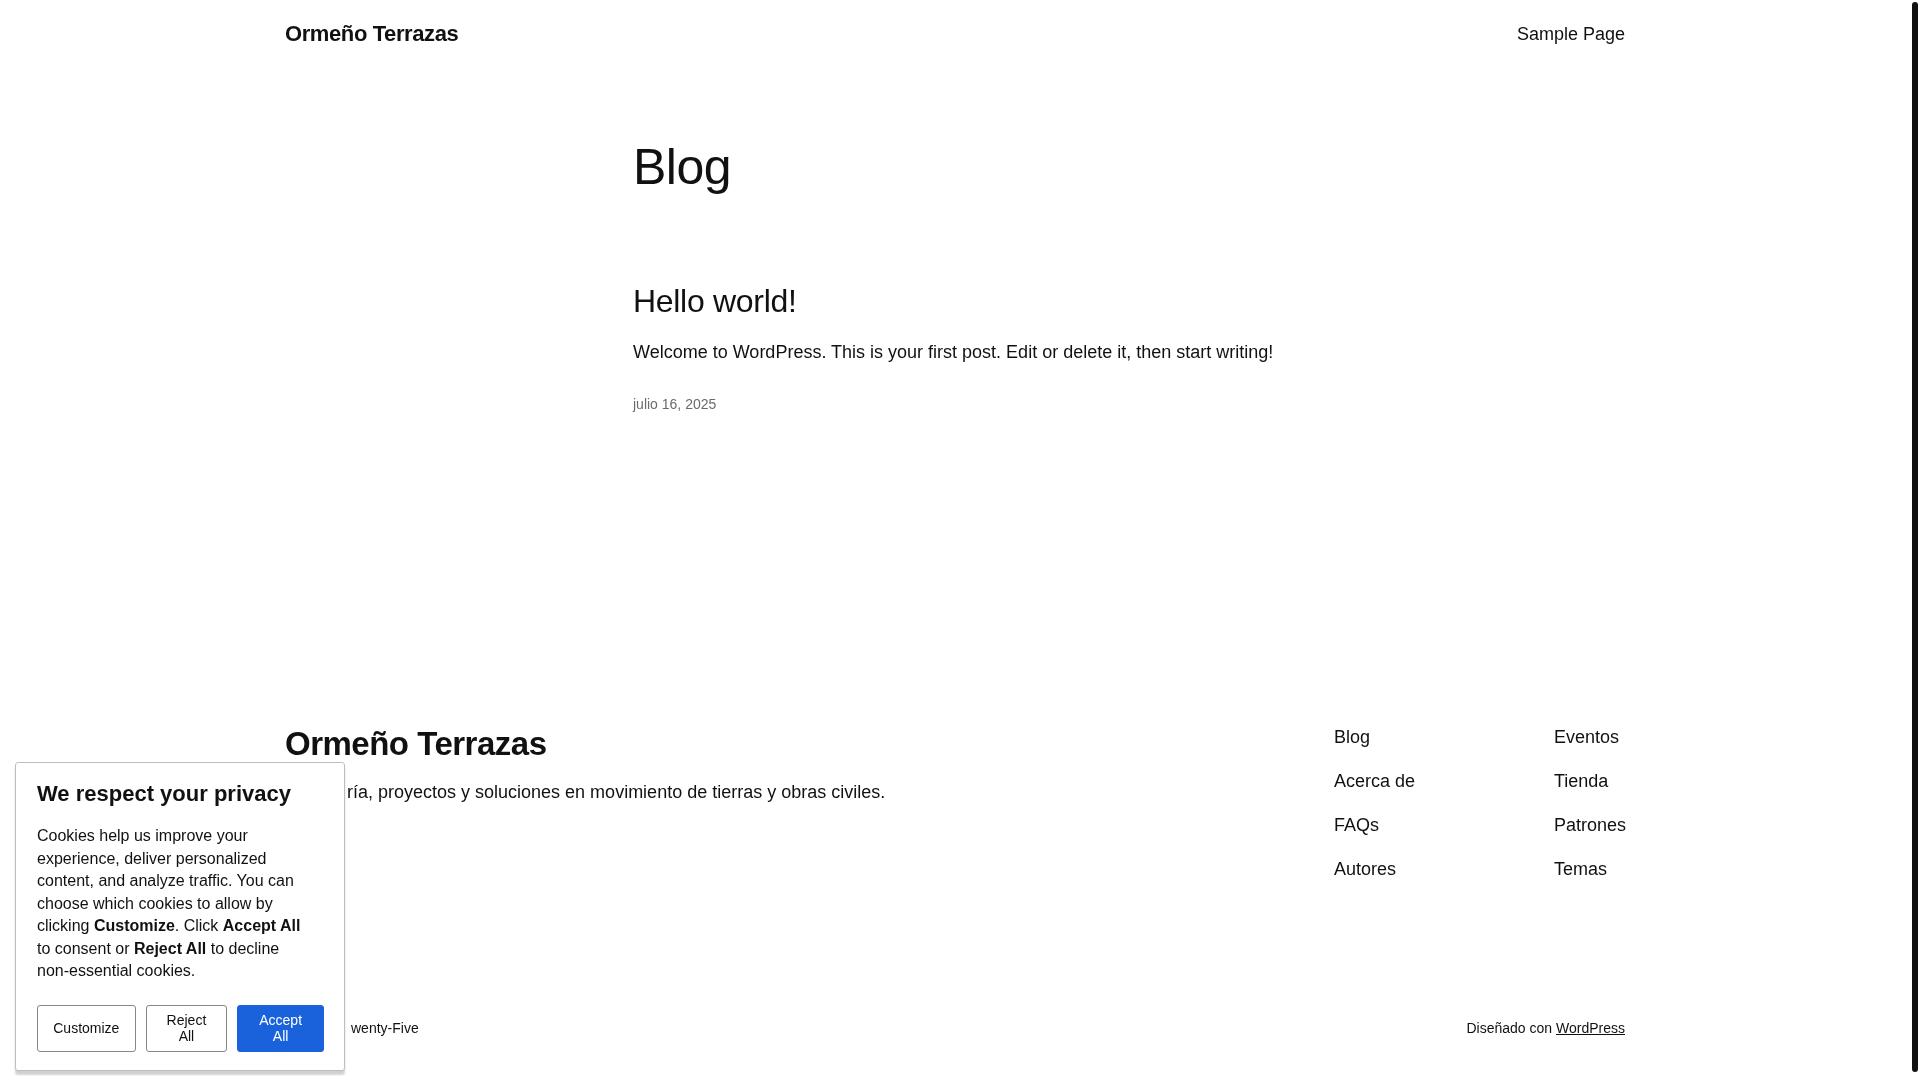 This screenshot has height=1080, width=1920. I want to click on footer-link: Blog, so click(1444, 737).